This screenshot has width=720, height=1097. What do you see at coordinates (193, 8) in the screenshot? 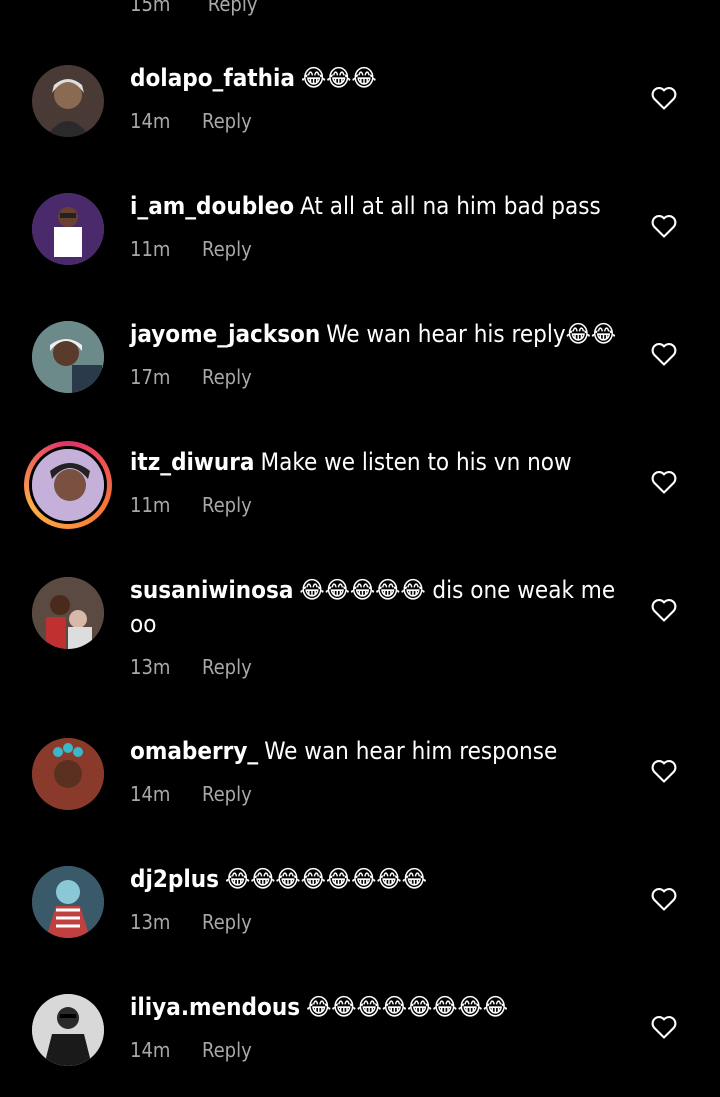
I see `comment-meta: 15m Reply` at bounding box center [193, 8].